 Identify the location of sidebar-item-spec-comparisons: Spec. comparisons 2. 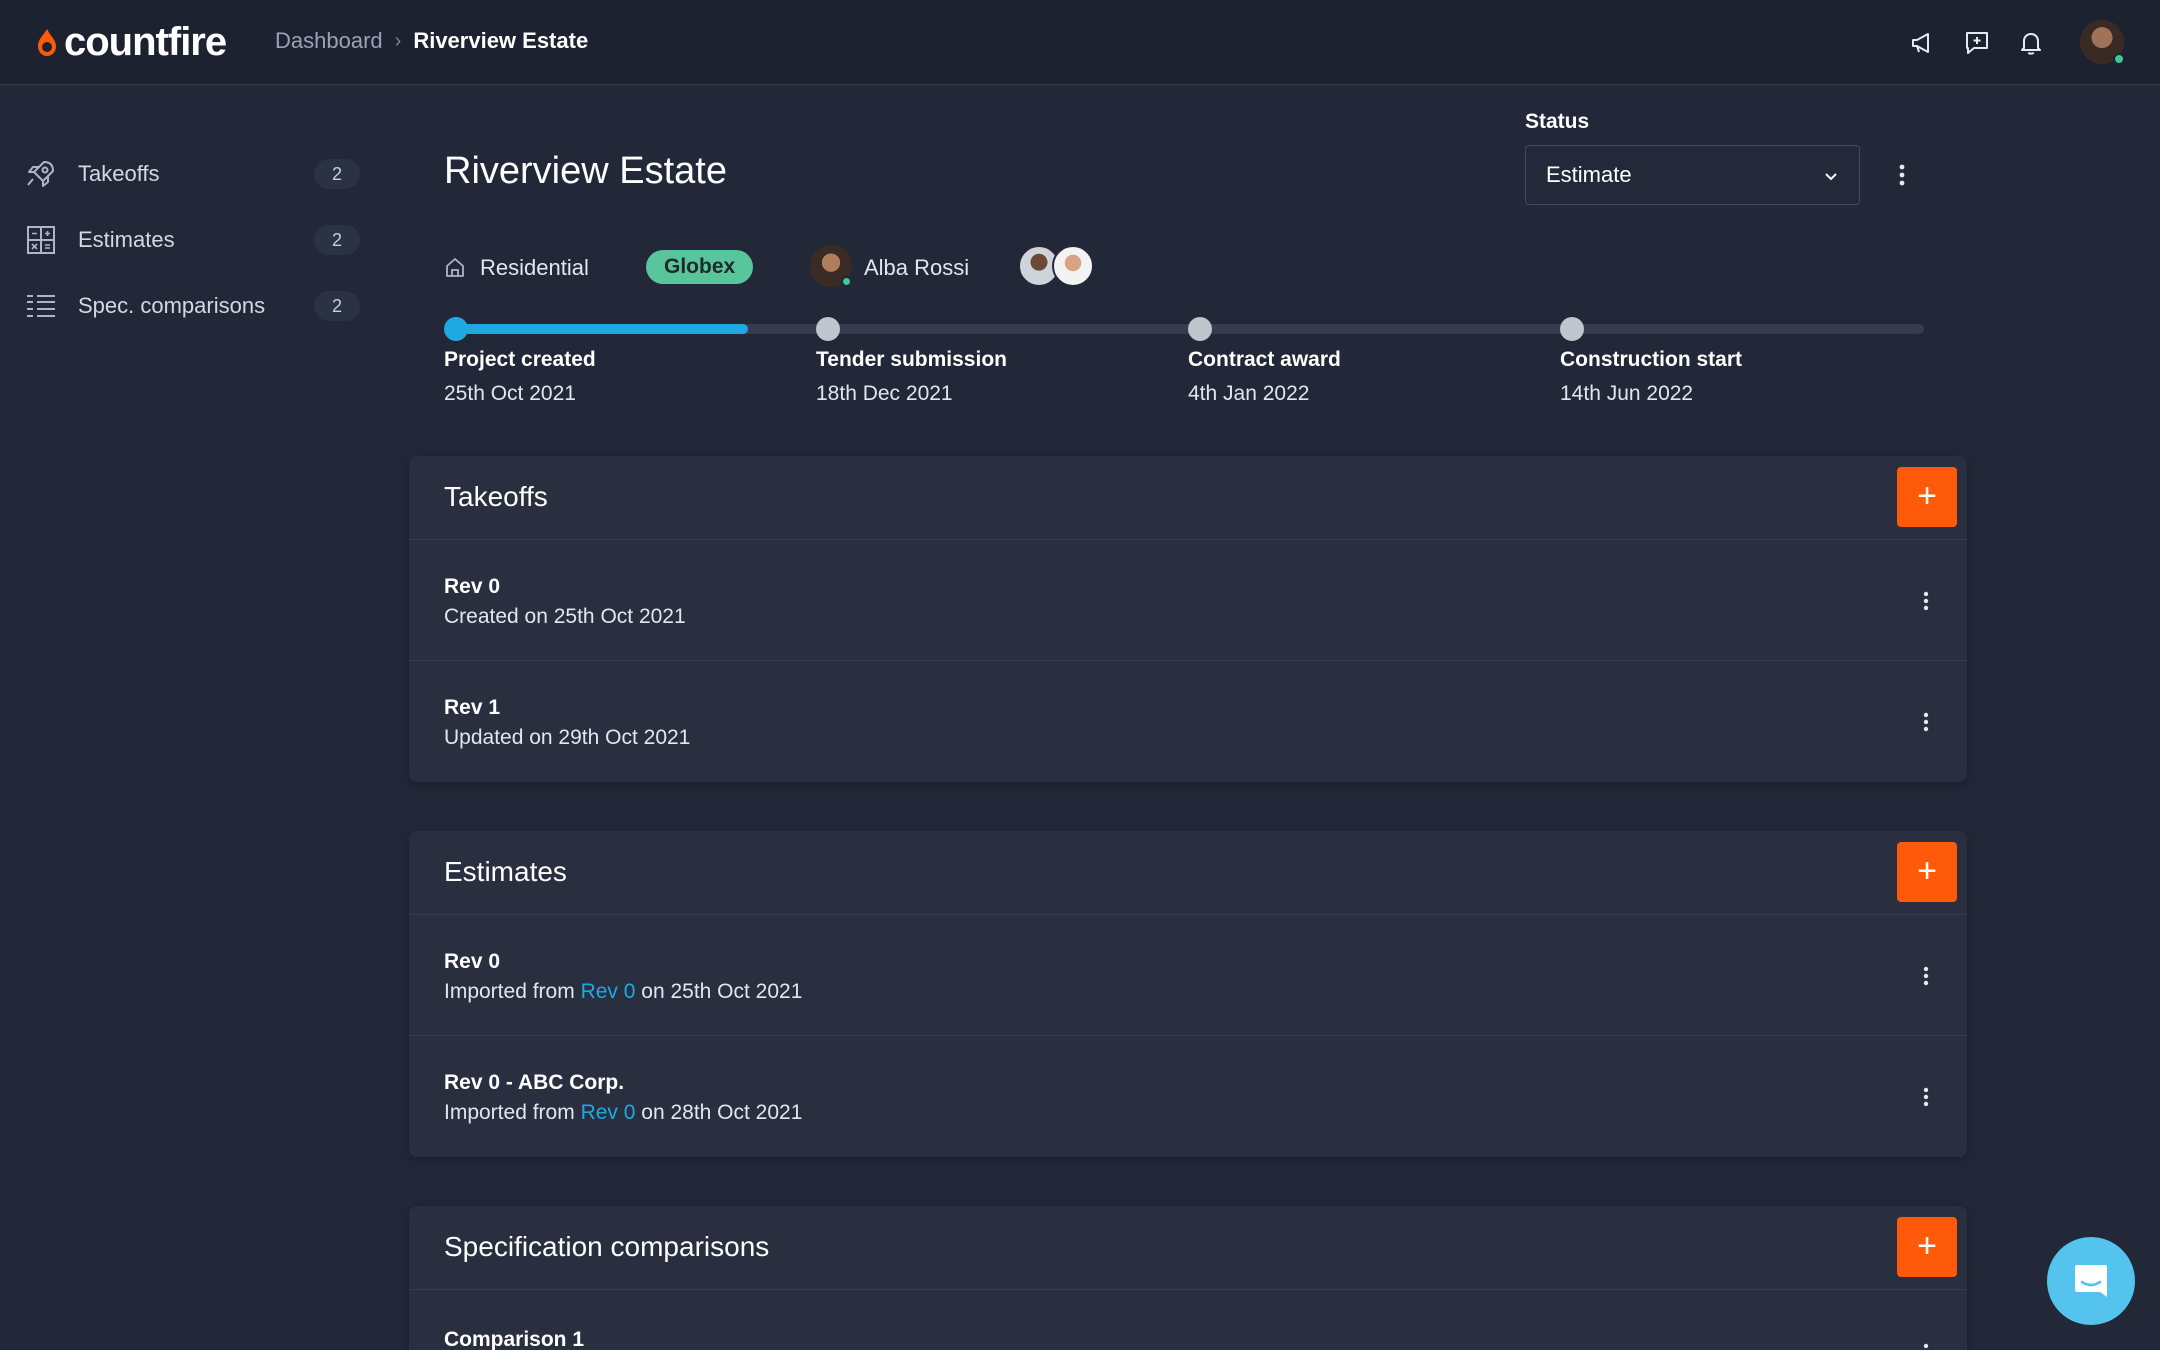
(194, 306).